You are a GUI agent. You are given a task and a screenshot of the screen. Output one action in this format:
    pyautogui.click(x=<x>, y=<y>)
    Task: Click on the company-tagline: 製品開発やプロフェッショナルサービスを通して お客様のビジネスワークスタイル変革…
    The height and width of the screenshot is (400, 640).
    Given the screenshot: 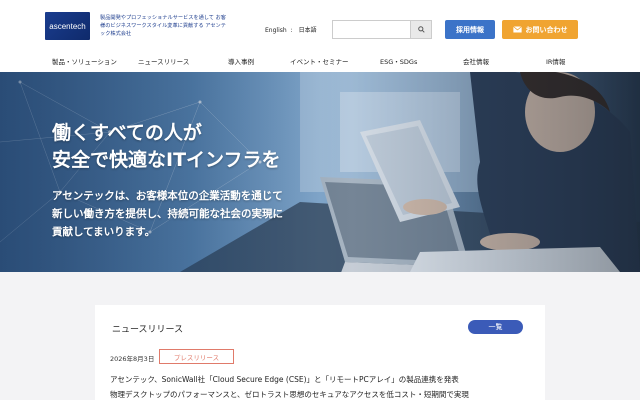 What is the action you would take?
    pyautogui.click(x=163, y=26)
    